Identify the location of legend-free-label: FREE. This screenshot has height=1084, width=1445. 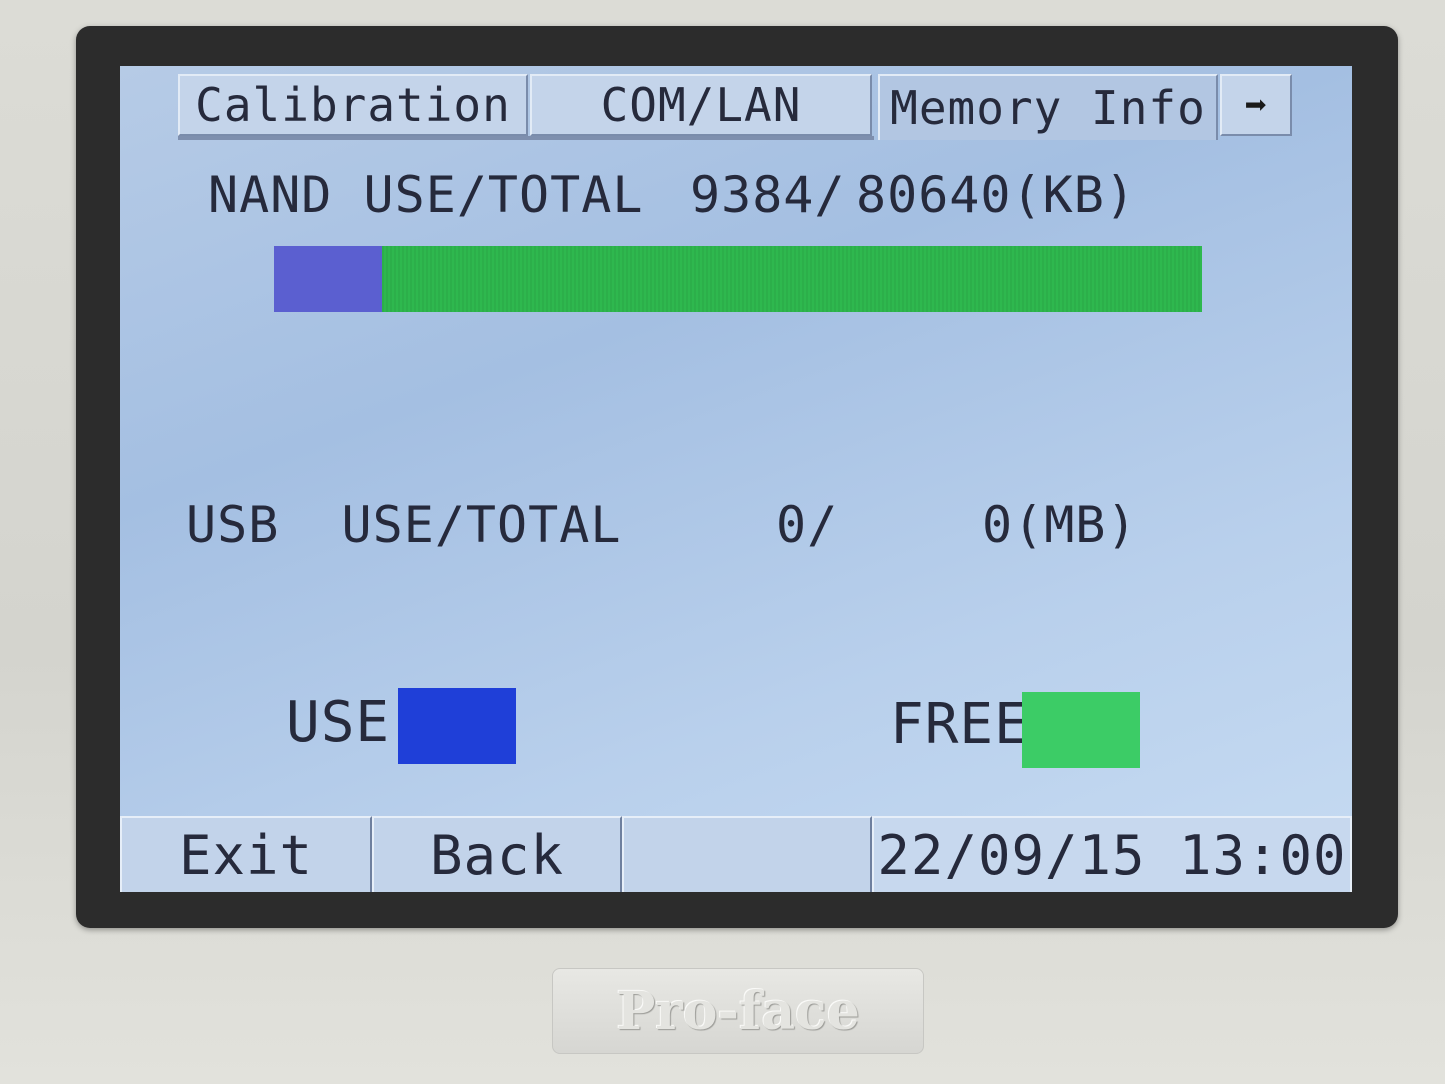
(959, 724).